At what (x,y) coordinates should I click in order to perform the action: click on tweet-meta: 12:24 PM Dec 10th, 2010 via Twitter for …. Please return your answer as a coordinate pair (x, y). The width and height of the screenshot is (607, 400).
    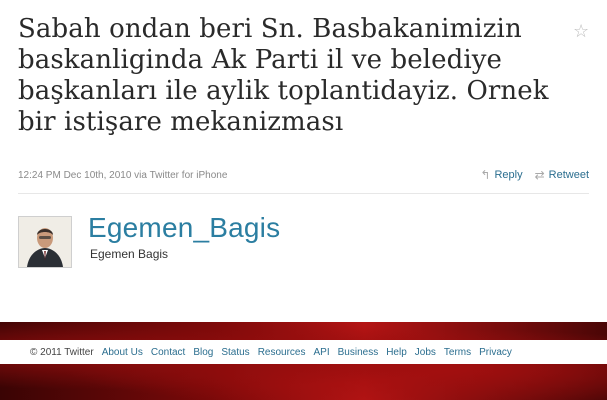
    Looking at the image, I should click on (123, 175).